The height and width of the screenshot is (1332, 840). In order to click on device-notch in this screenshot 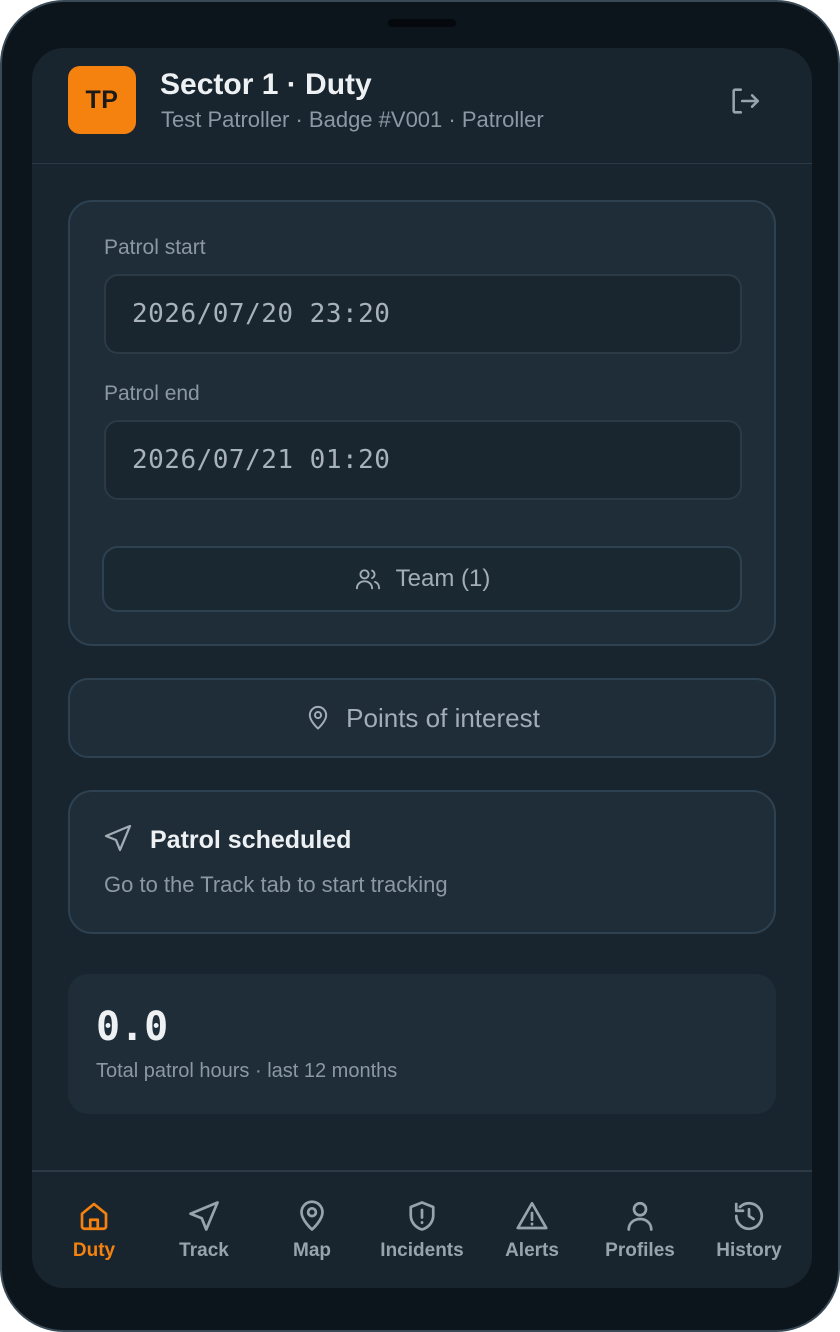, I will do `click(422, 23)`.